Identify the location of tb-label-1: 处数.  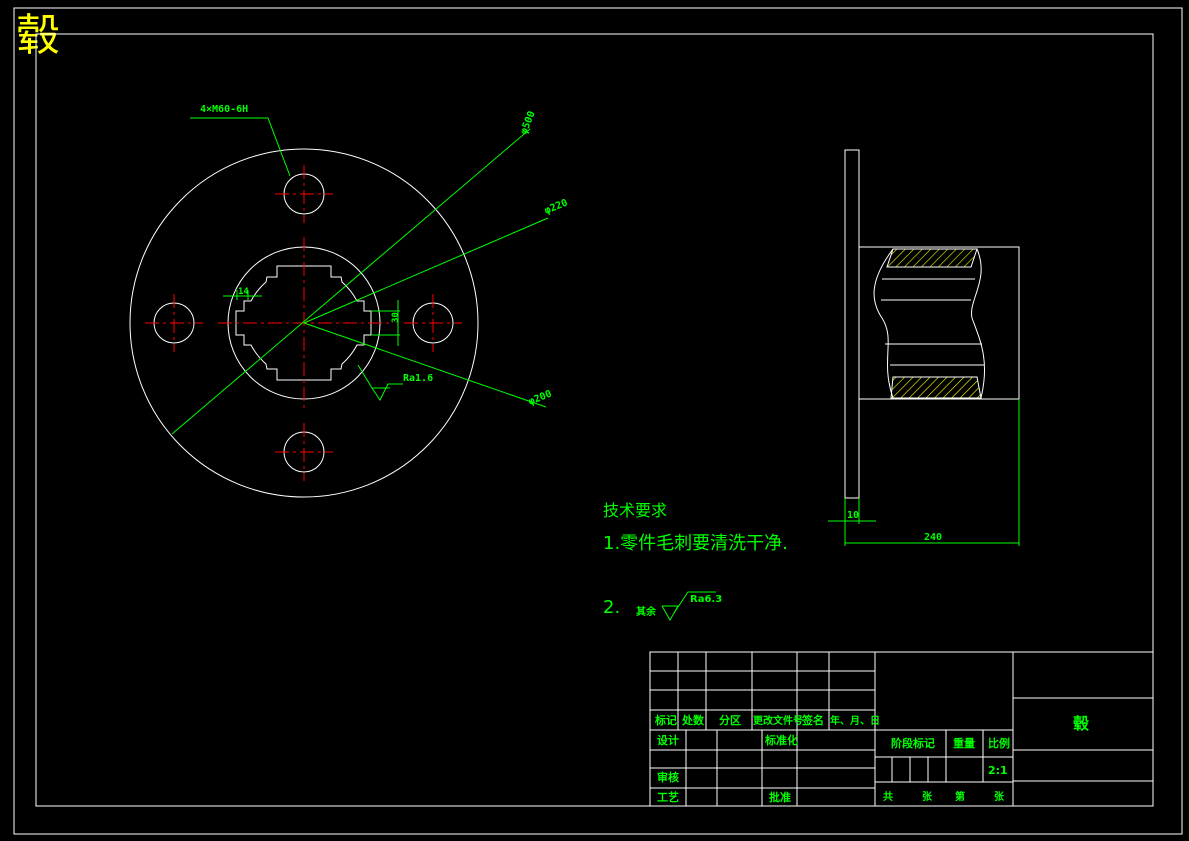
(693, 720).